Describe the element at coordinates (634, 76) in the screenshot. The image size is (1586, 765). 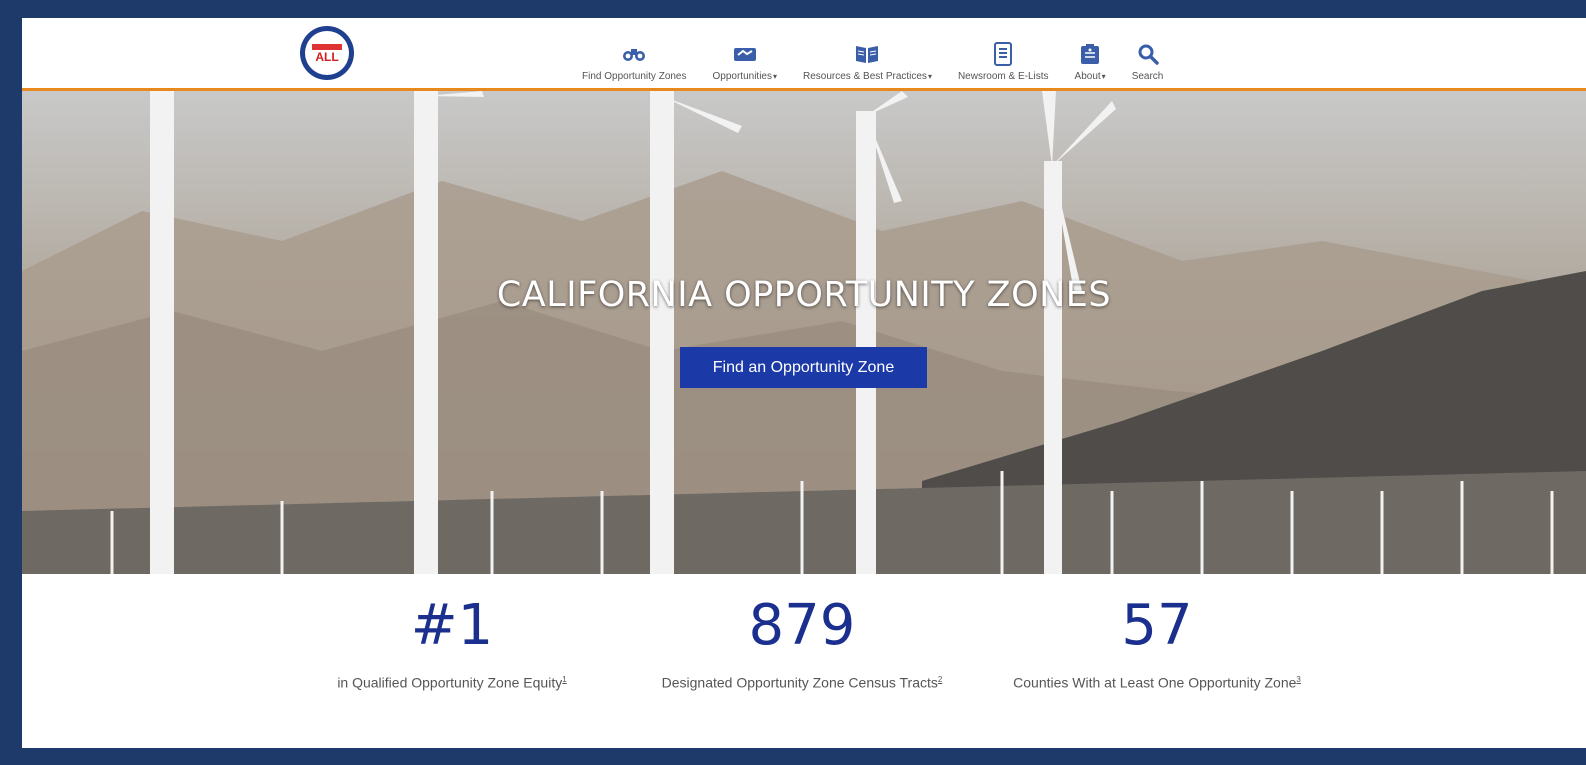
I see `nav-label: Find Opportunity Zones` at that location.